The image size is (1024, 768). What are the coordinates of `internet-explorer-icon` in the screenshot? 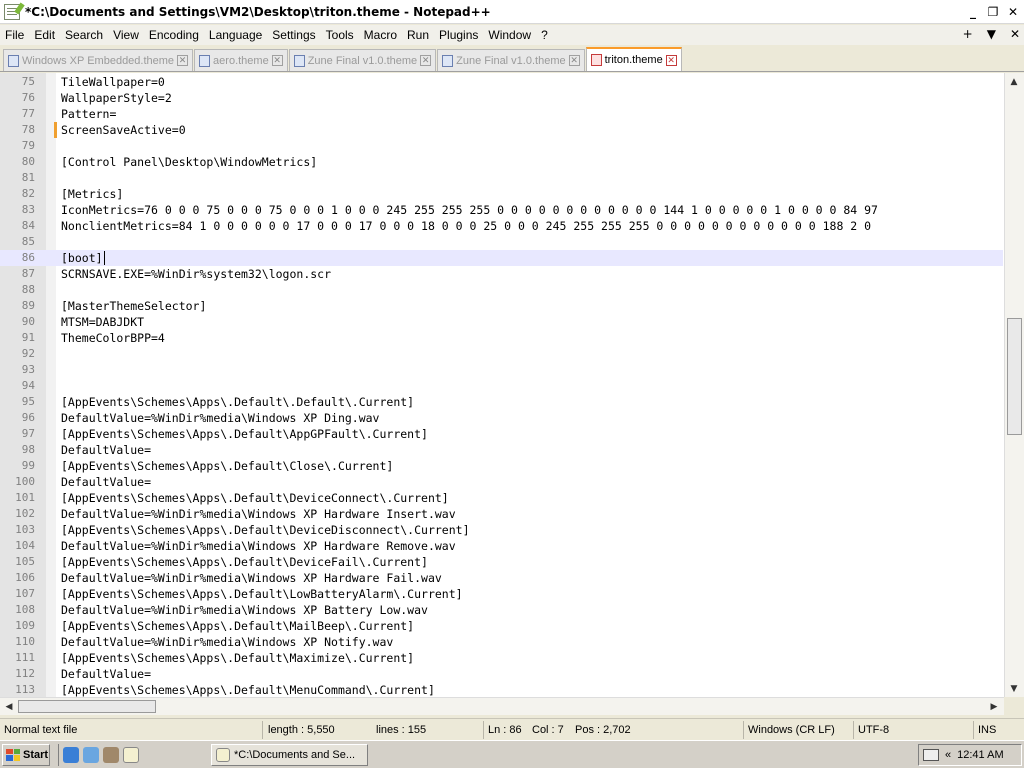 It's located at (71, 754).